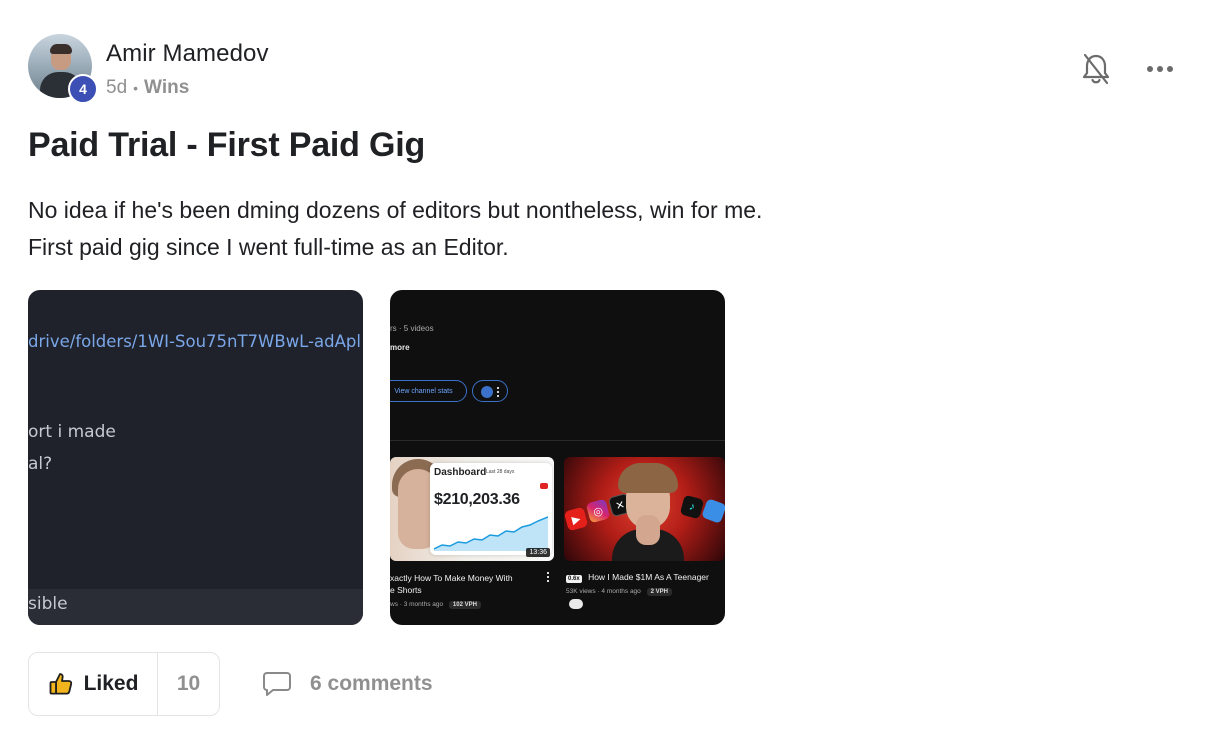 This screenshot has height=730, width=1230. I want to click on video-meta-text: 53K views · 4 months ago, so click(603, 591).